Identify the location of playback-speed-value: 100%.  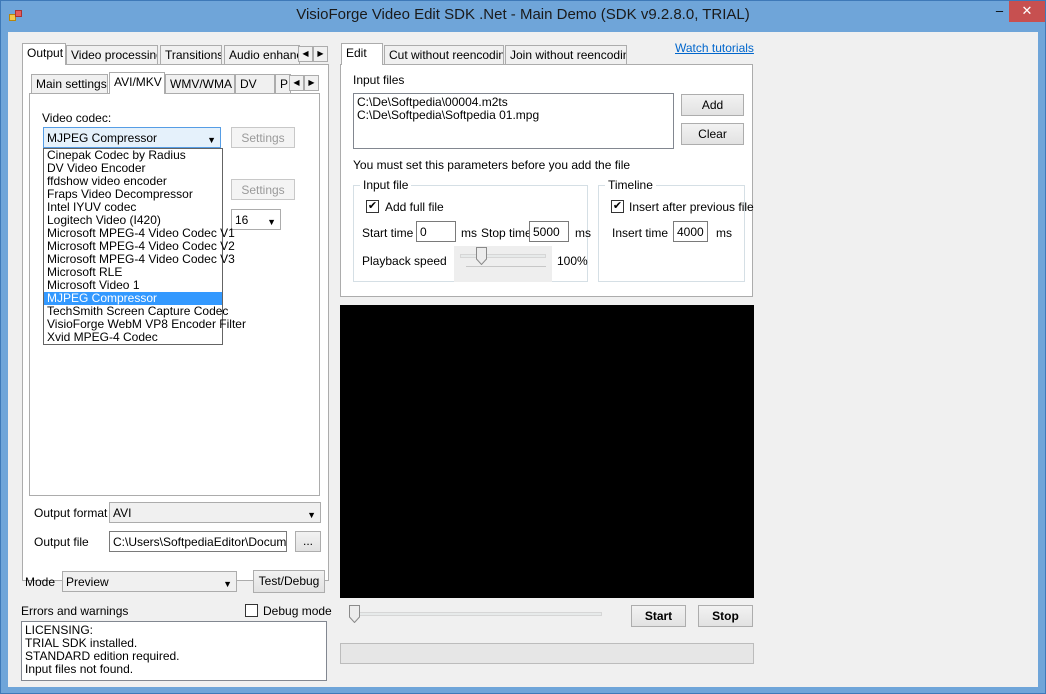
(572, 261).